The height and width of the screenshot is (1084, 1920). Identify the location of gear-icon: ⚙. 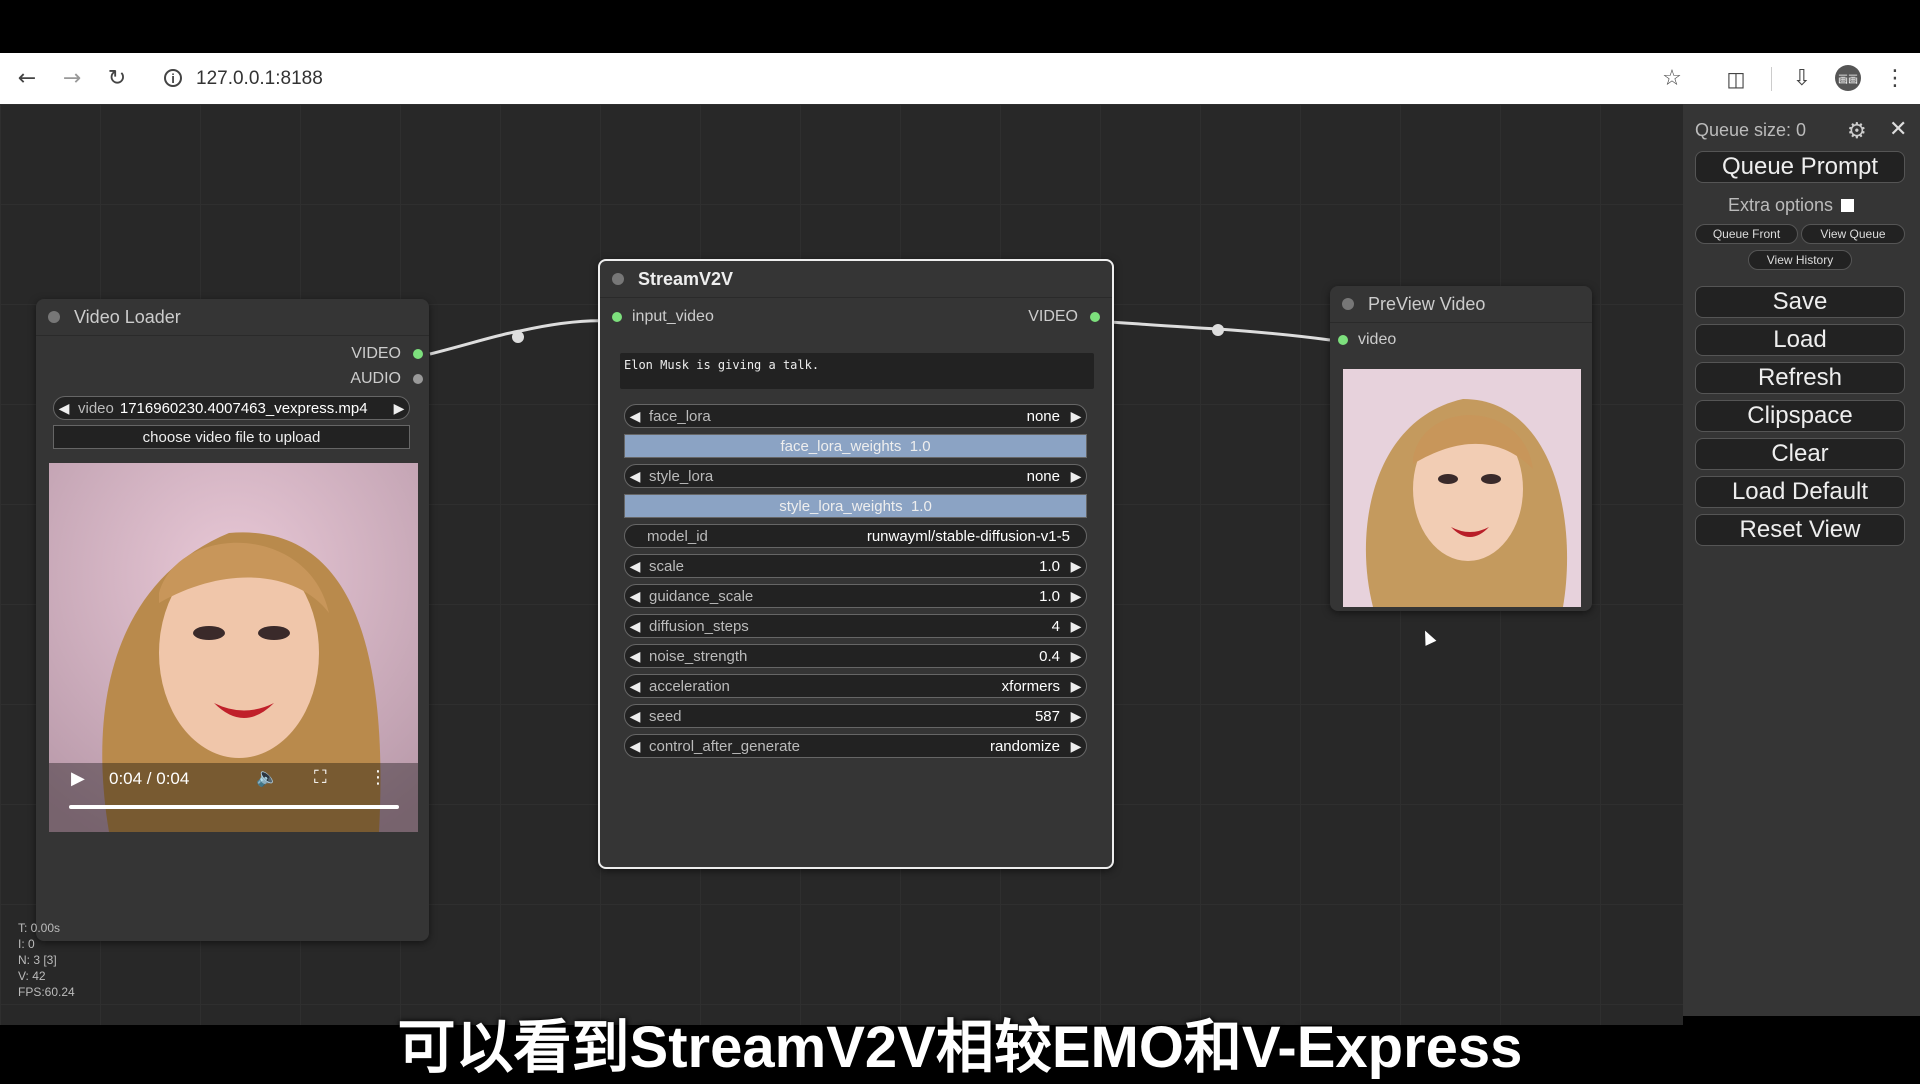
(1857, 131).